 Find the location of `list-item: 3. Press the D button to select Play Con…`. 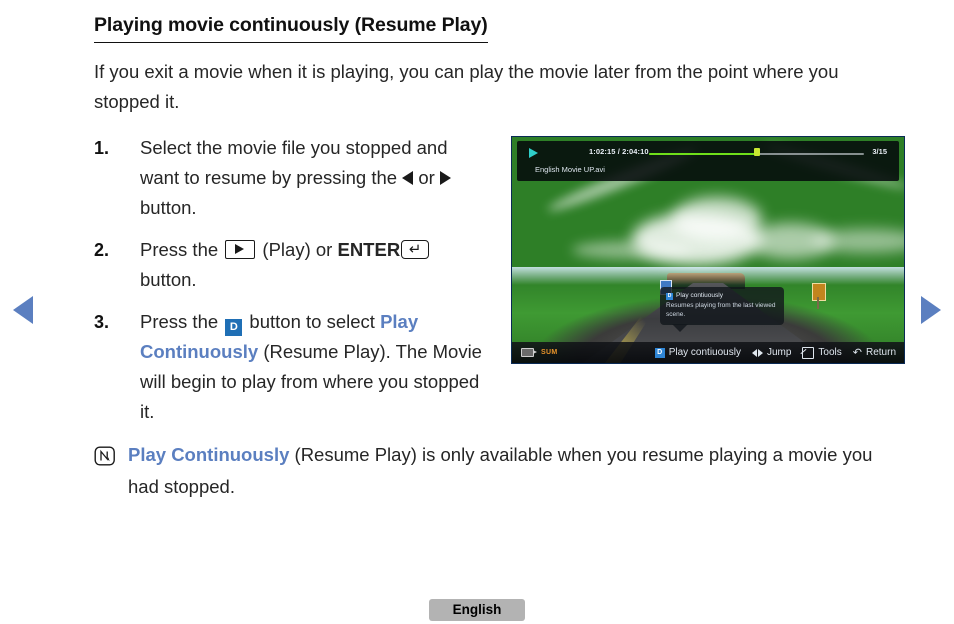

list-item: 3. Press the D button to select Play Con… is located at coordinates (294, 367).